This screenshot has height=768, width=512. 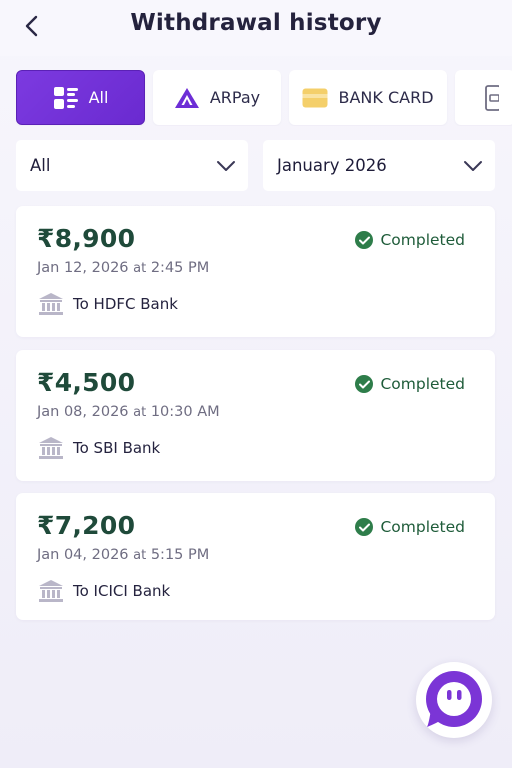 I want to click on top-bar: Withdrawal history, so click(x=256, y=28).